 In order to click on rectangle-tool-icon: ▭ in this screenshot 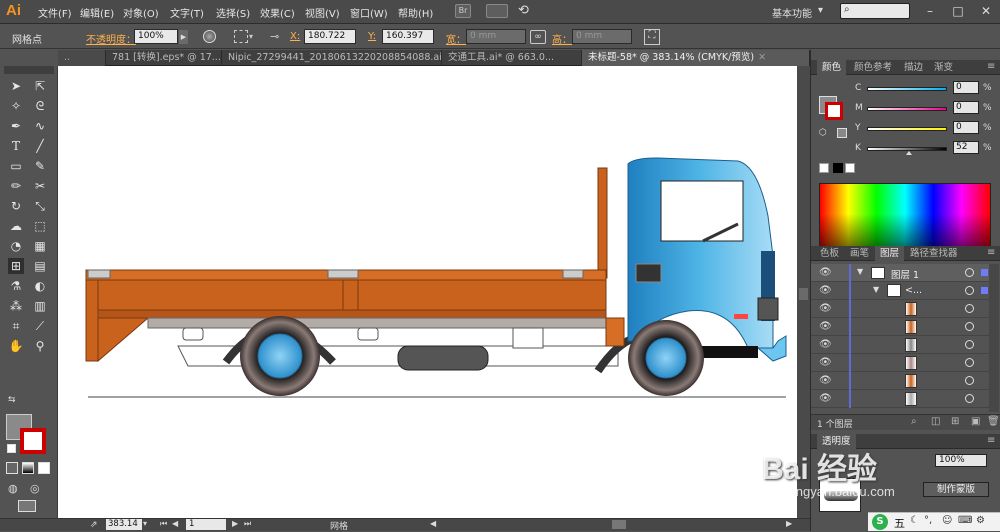, I will do `click(16, 166)`.